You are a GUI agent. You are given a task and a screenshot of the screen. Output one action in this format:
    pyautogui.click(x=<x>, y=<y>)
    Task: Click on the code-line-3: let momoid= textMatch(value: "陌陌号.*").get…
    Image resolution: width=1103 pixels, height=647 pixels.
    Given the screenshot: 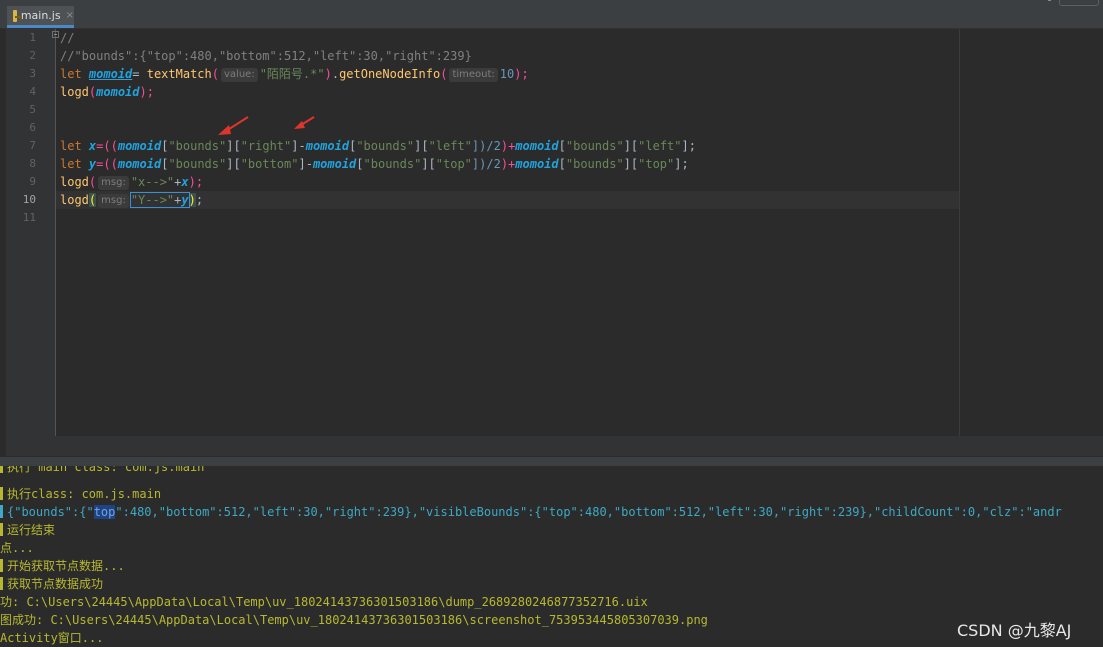 What is the action you would take?
    pyautogui.click(x=294, y=74)
    